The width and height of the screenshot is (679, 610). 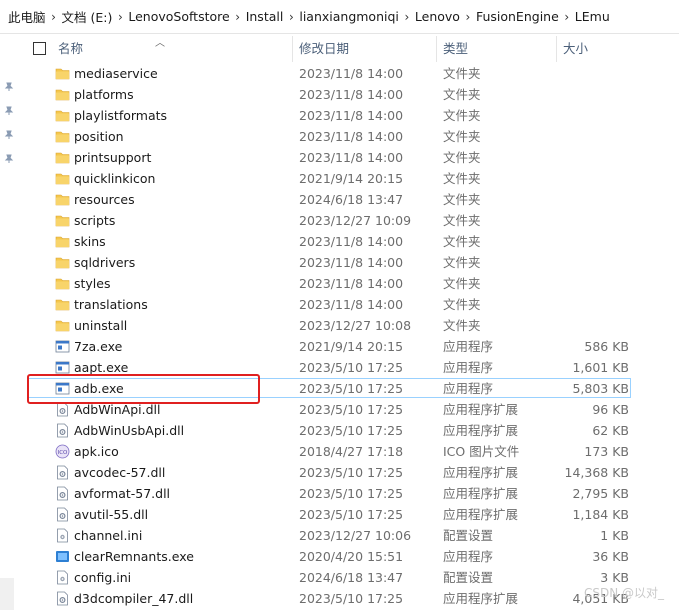 I want to click on file-row: 7za.exe 2021/9/14 20:15 应用程序 586 KB, so click(x=349, y=346).